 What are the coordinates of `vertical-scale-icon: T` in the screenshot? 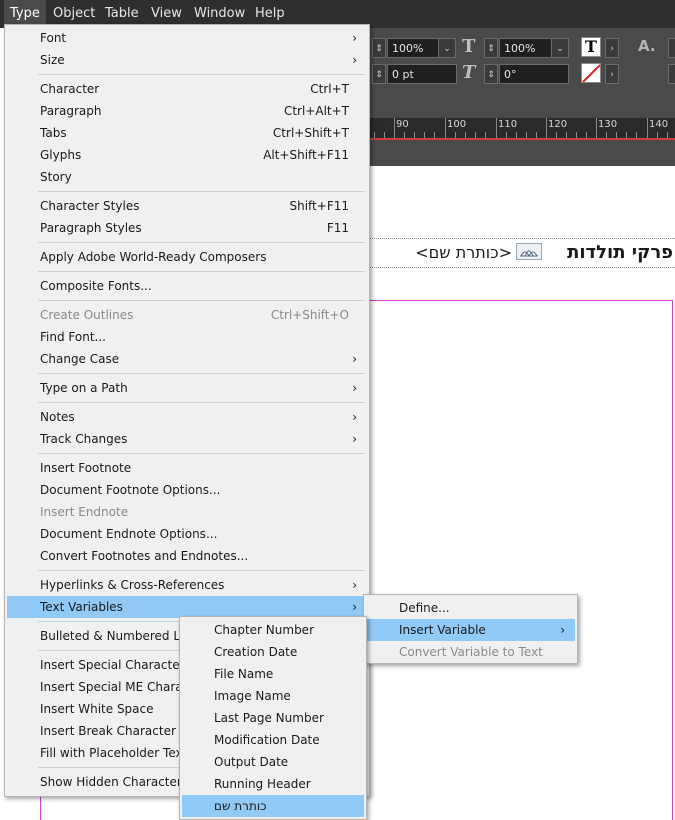 It's located at (469, 46).